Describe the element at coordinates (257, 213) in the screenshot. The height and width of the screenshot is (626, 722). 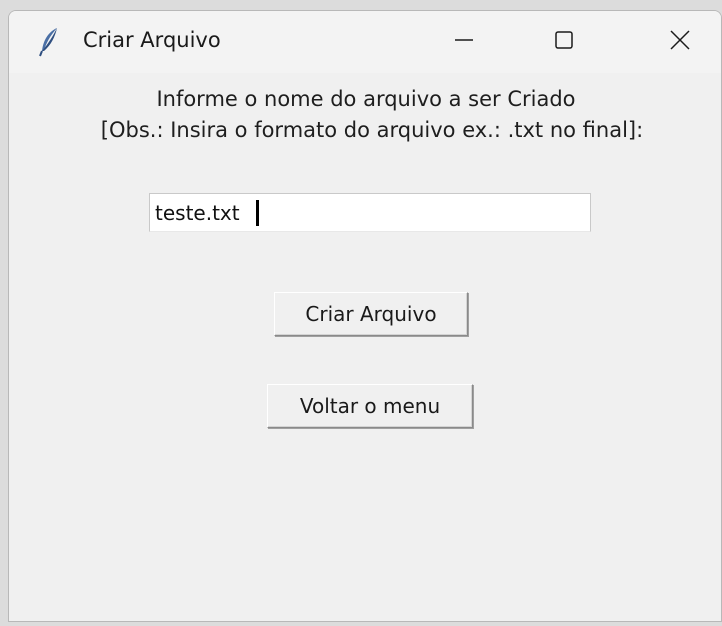
I see `text-caret` at that location.